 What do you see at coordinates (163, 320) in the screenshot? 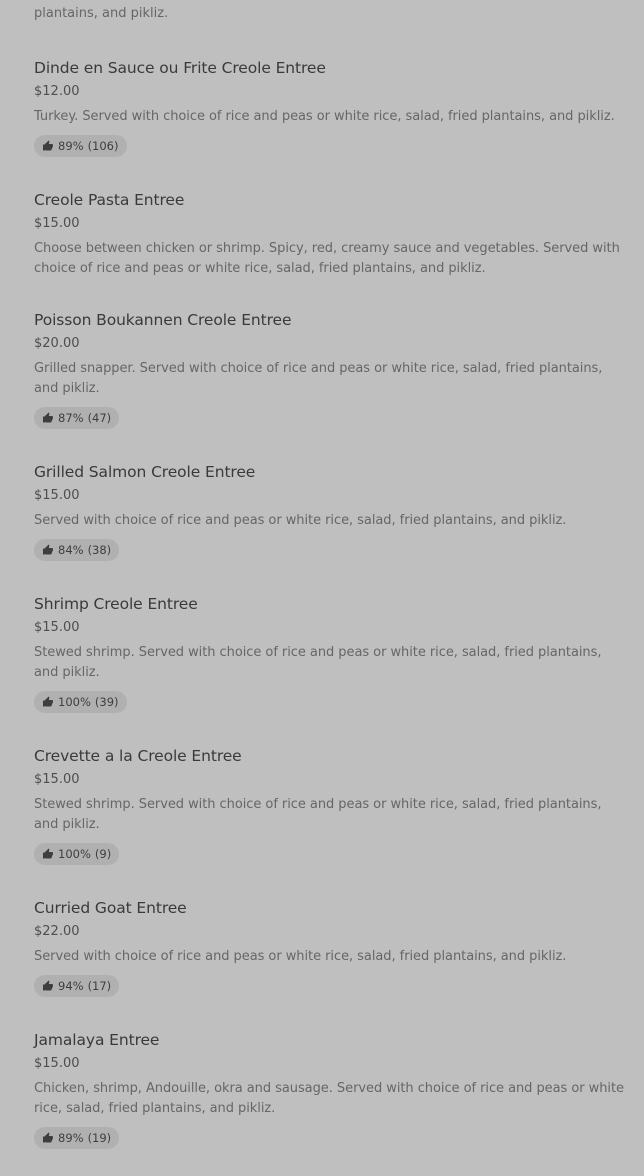
I see `menu-item-name: Poisson Boukannen Creole Entree` at bounding box center [163, 320].